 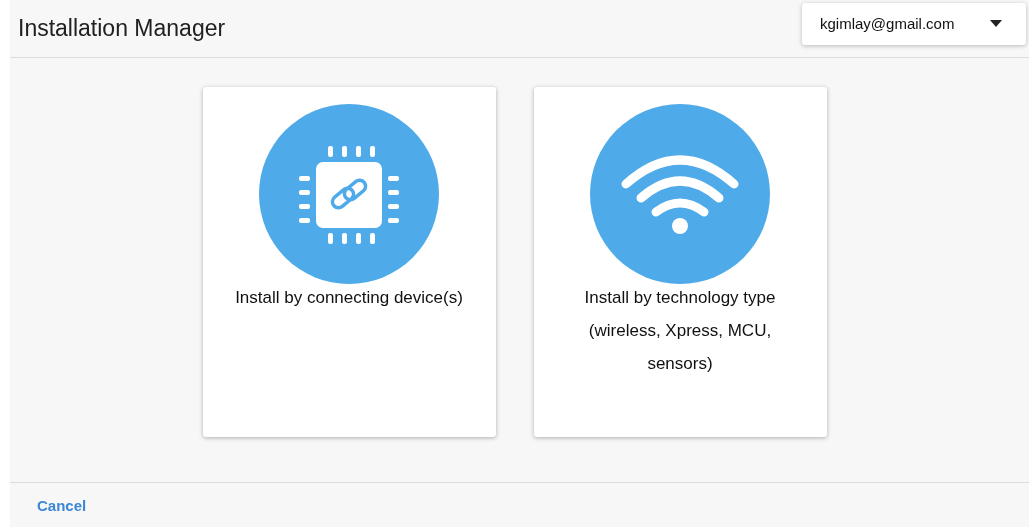 What do you see at coordinates (914, 23) in the screenshot?
I see `account-dropdown: kgimlay@gmail.com` at bounding box center [914, 23].